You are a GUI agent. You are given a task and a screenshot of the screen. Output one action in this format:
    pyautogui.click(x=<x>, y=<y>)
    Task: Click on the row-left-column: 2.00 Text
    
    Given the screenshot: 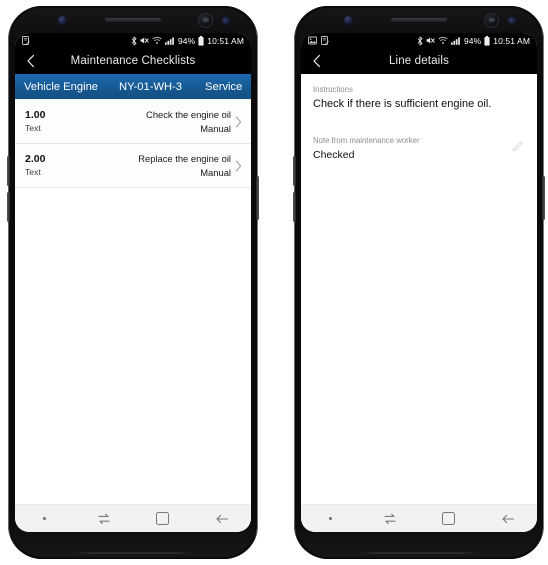 What is the action you would take?
    pyautogui.click(x=60, y=165)
    